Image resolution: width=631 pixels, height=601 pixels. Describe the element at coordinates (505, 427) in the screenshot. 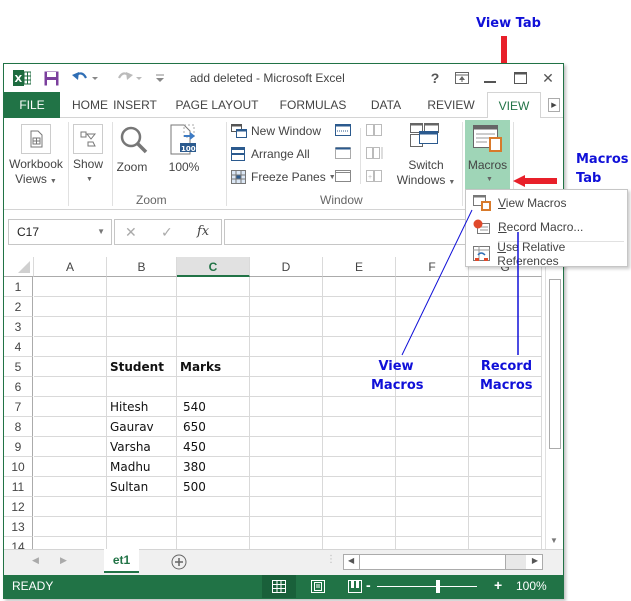

I see `cell-g8` at that location.